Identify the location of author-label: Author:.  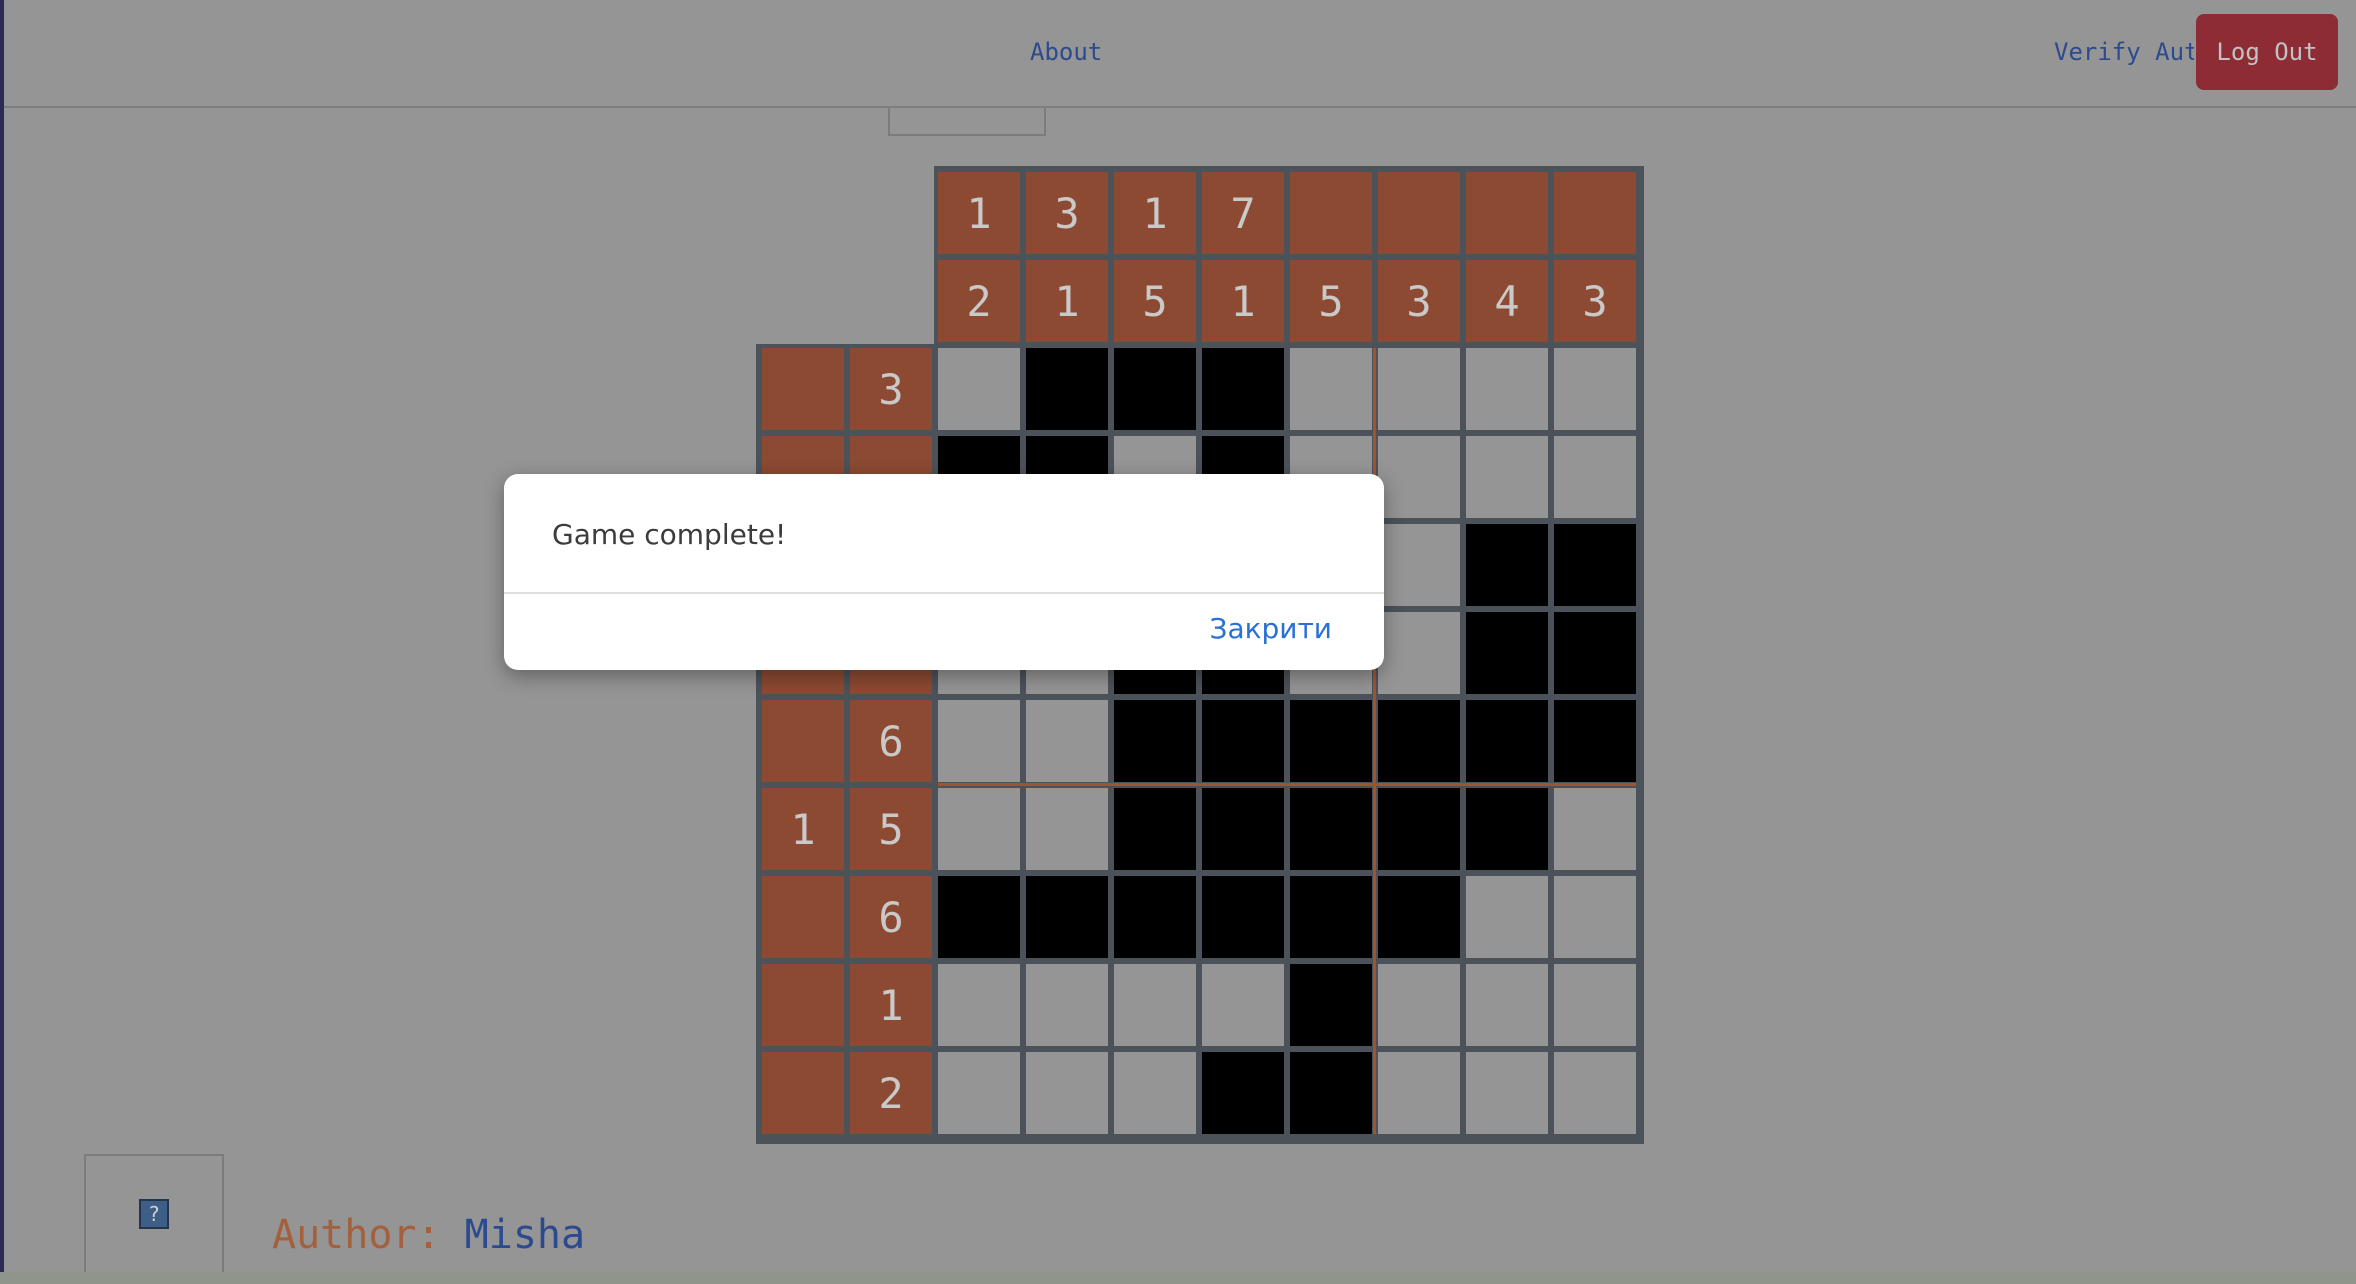
(356, 1235).